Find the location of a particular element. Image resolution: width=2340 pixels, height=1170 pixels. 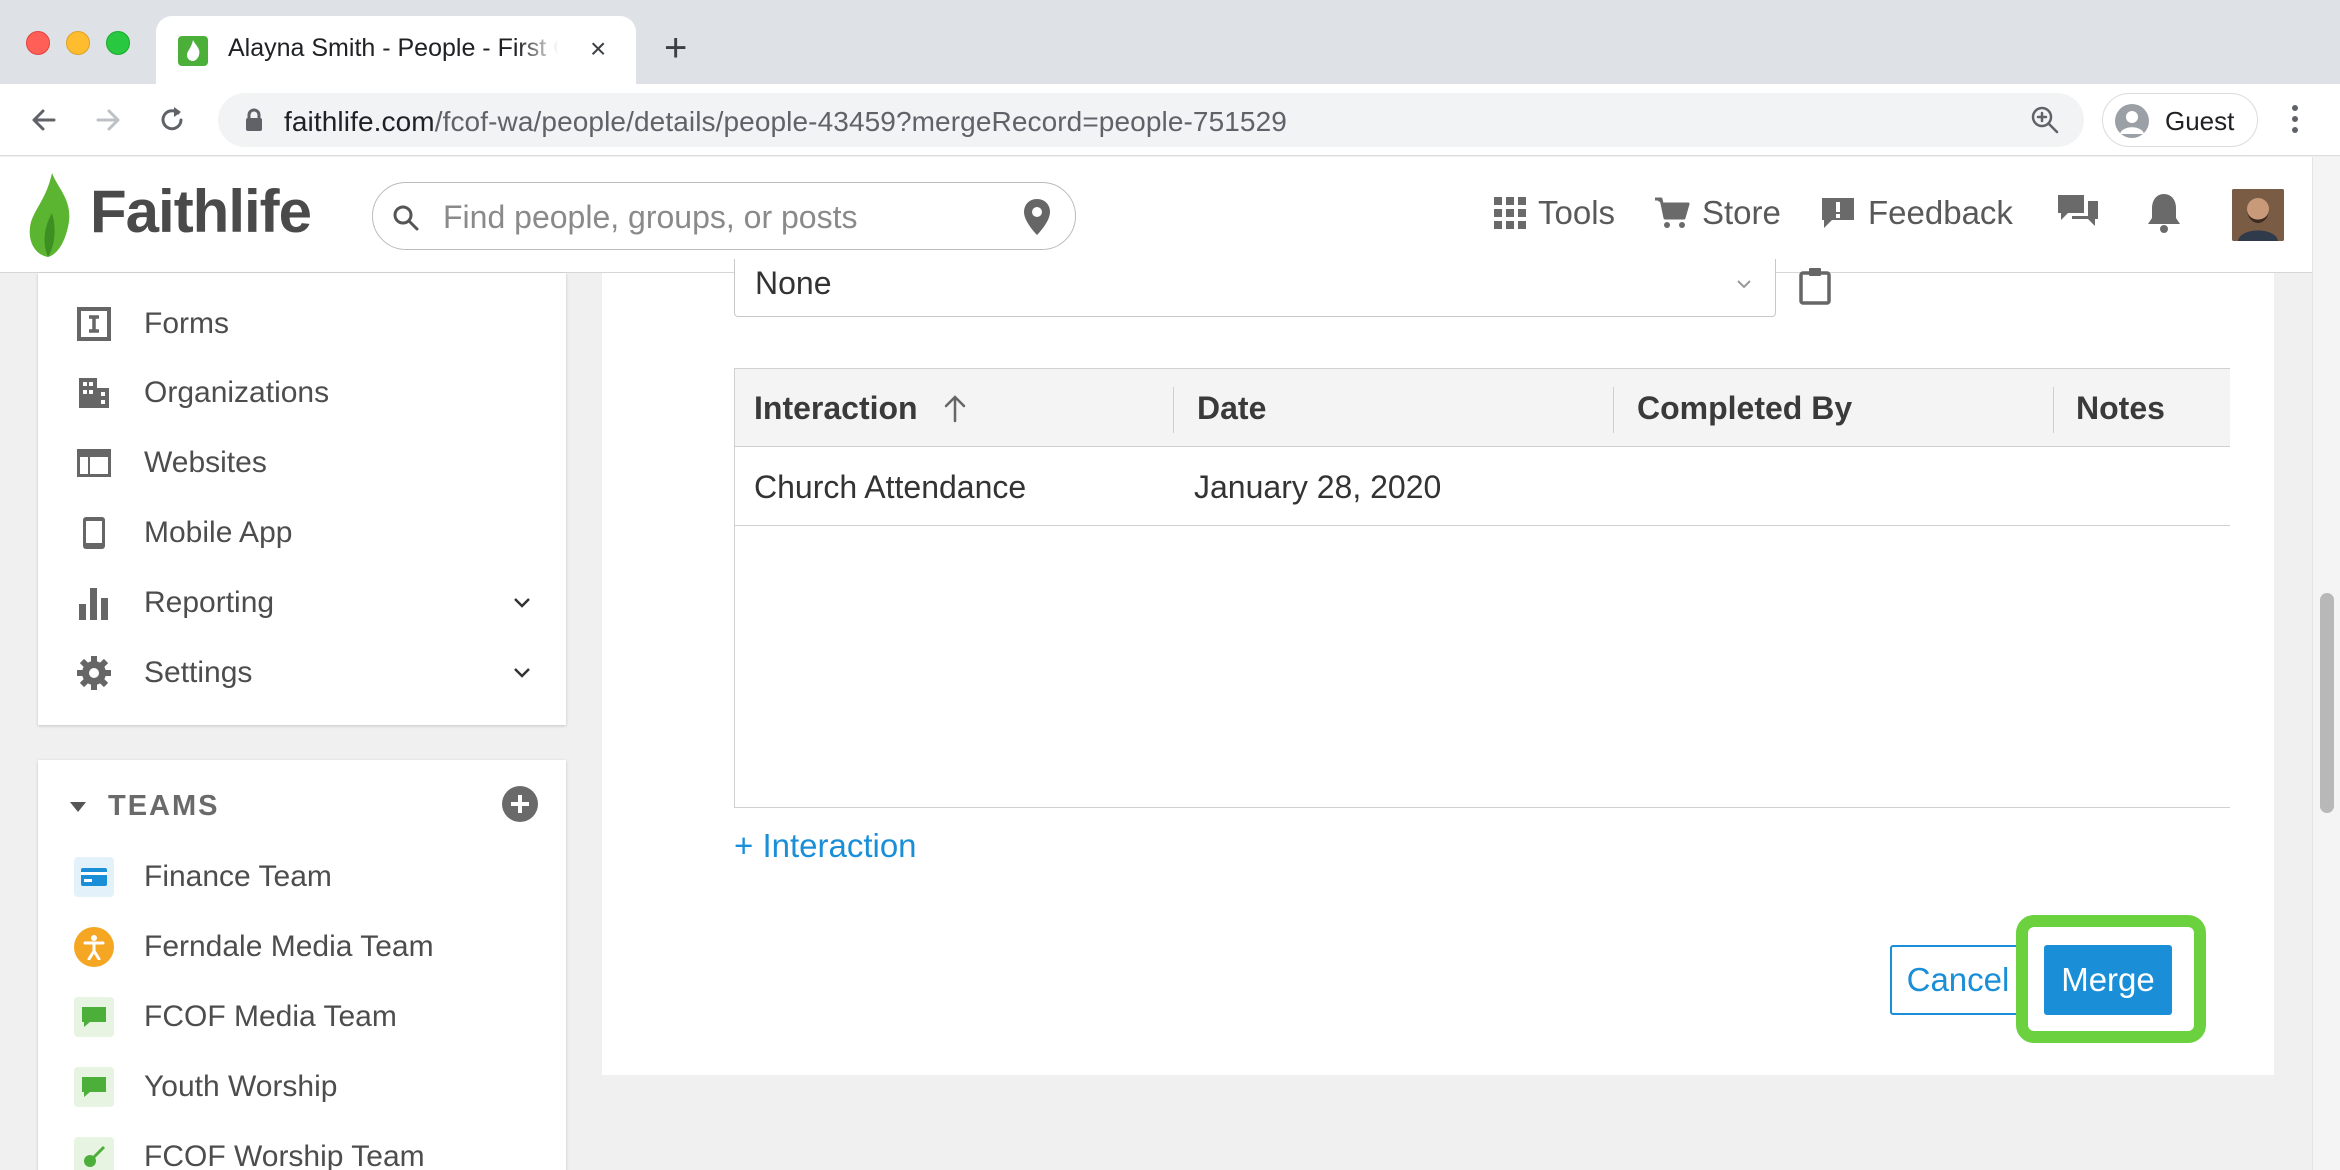

user-avatar is located at coordinates (2258, 215).